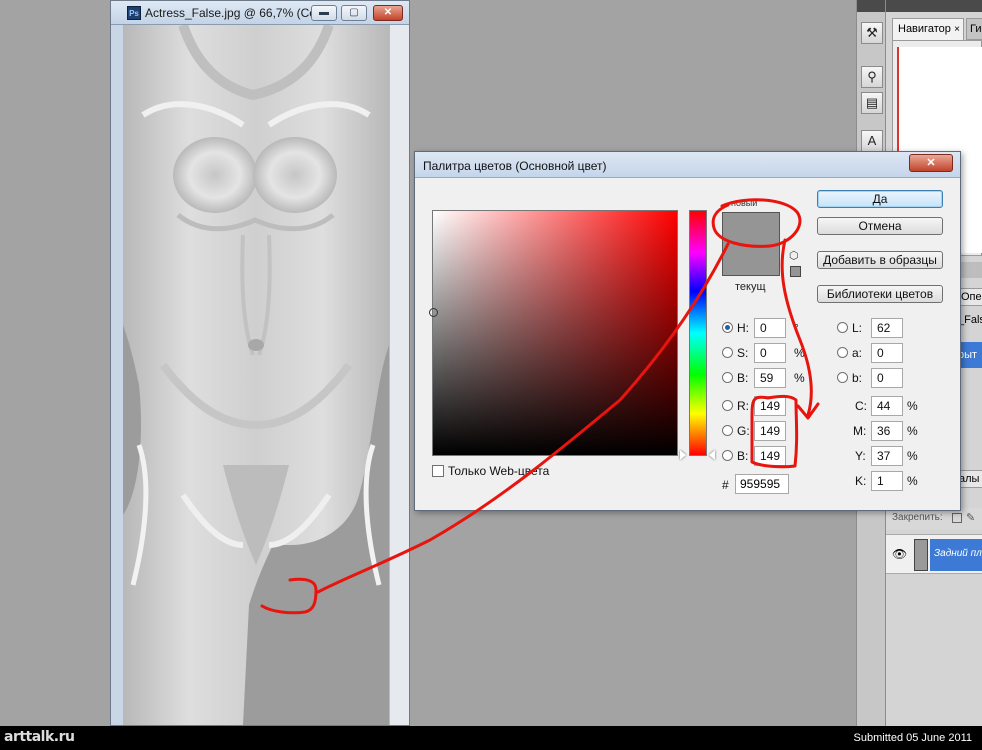 The height and width of the screenshot is (750, 982). Describe the element at coordinates (433, 312) in the screenshot. I see `color-field-cursor` at that location.